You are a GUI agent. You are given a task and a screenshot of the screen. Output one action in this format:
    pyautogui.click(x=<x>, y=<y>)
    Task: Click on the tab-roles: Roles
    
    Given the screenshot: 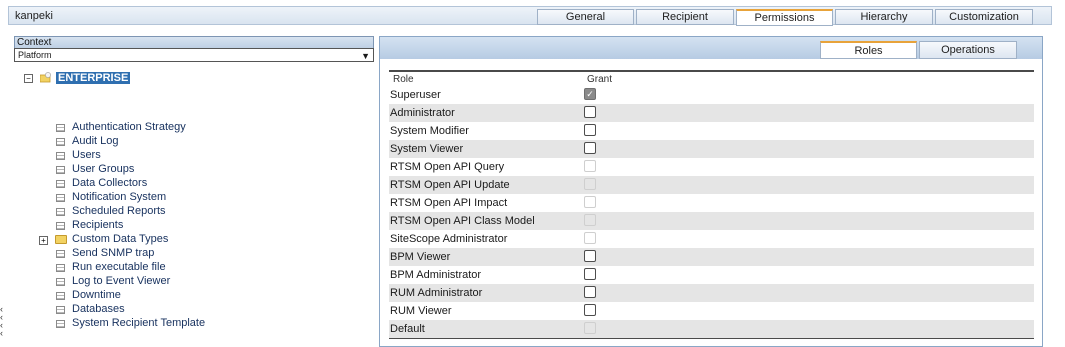 What is the action you would take?
    pyautogui.click(x=868, y=50)
    